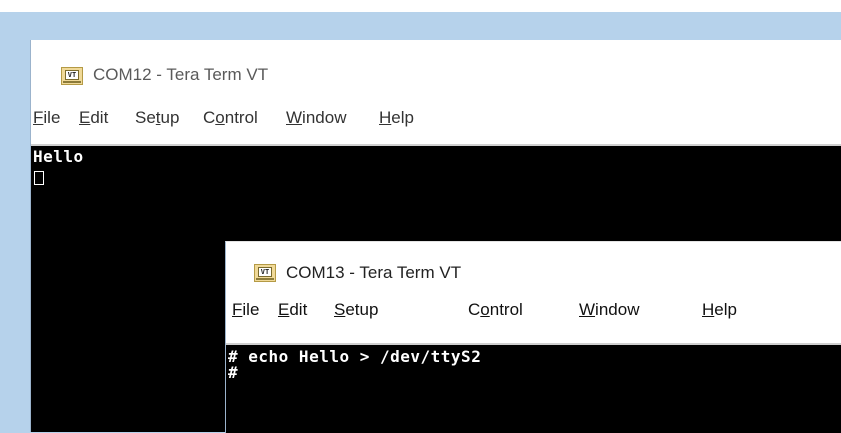  Describe the element at coordinates (39, 178) in the screenshot. I see `terminal-cursor` at that location.